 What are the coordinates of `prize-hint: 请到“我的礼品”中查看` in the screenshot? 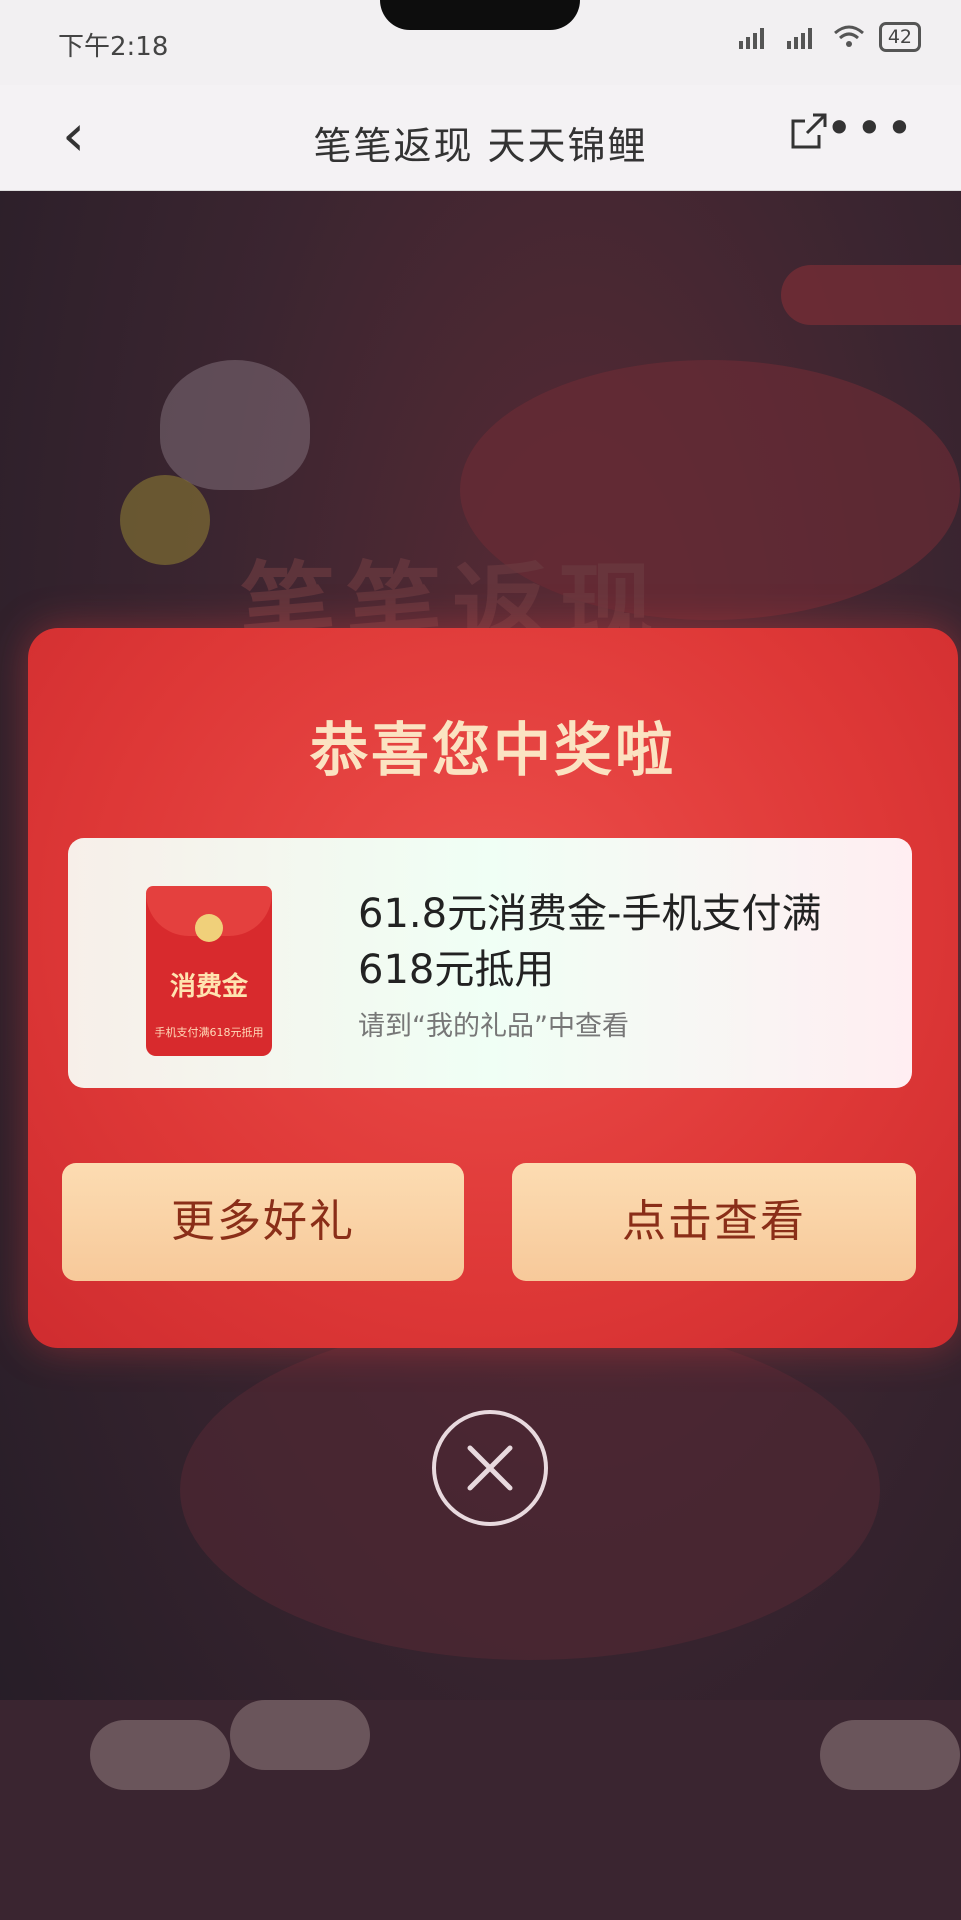 It's located at (493, 1026).